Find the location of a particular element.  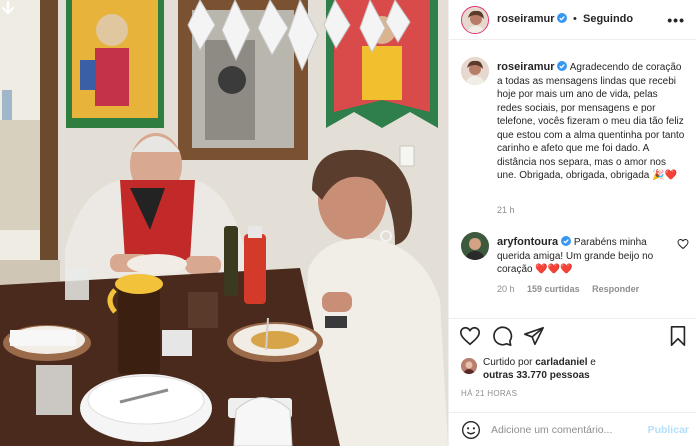

comment-like-heart-icon is located at coordinates (683, 244).